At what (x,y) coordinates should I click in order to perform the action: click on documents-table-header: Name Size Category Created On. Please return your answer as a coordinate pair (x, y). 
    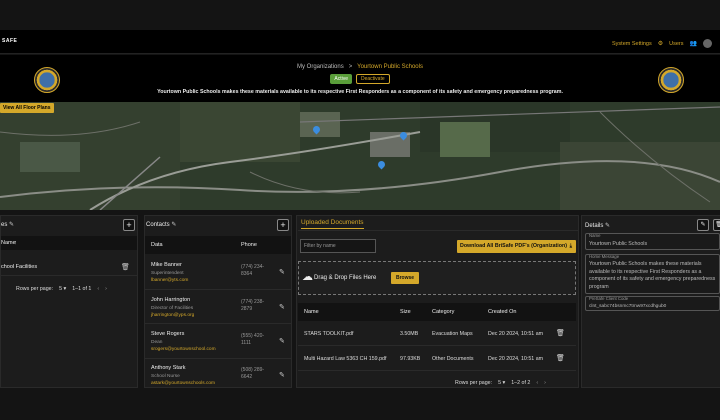
    Looking at the image, I should click on (437, 312).